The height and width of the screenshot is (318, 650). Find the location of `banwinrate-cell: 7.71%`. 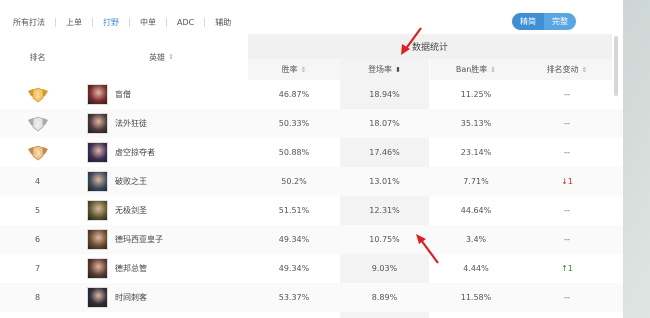

banwinrate-cell: 7.71% is located at coordinates (476, 181).